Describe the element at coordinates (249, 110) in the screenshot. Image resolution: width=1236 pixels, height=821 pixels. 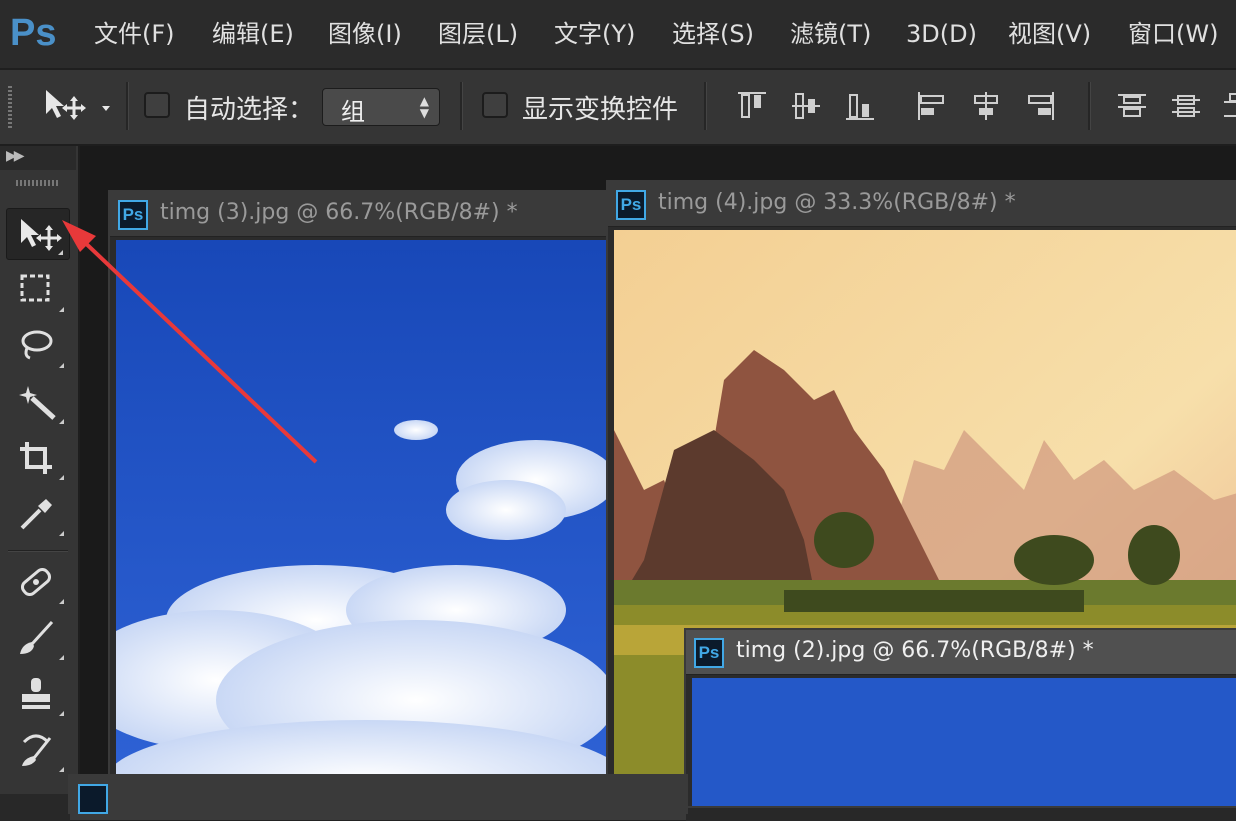
I see `auto-select-label: 自动选择：` at that location.